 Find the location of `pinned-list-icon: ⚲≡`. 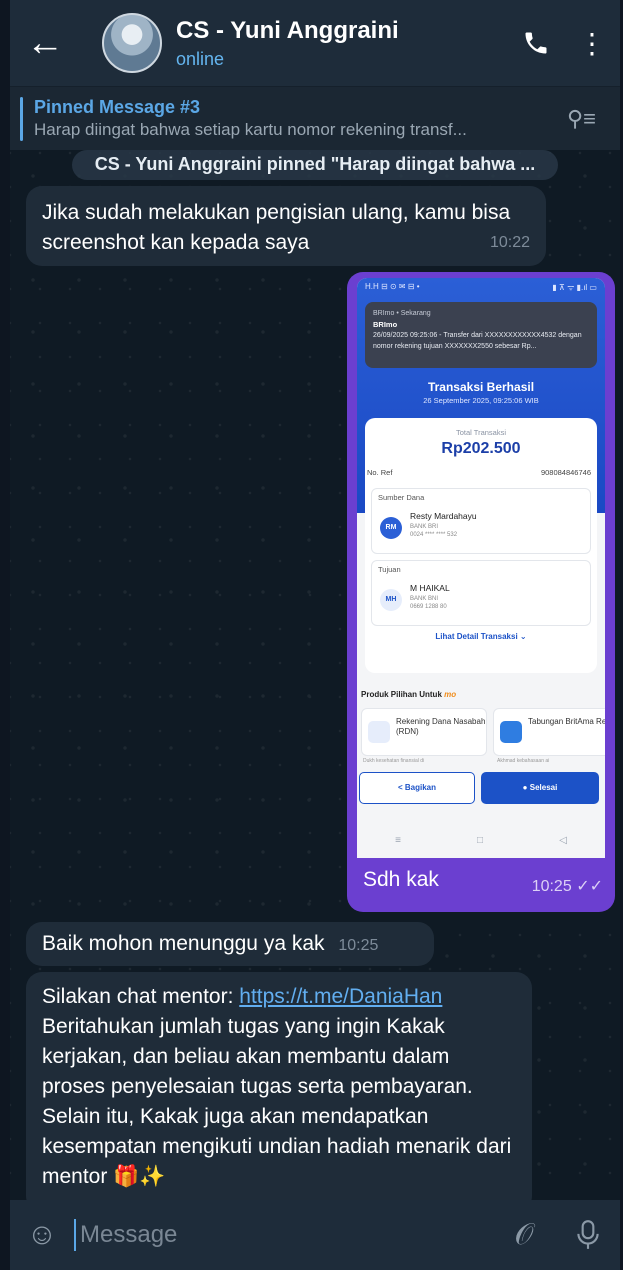

pinned-list-icon: ⚲≡ is located at coordinates (576, 119).